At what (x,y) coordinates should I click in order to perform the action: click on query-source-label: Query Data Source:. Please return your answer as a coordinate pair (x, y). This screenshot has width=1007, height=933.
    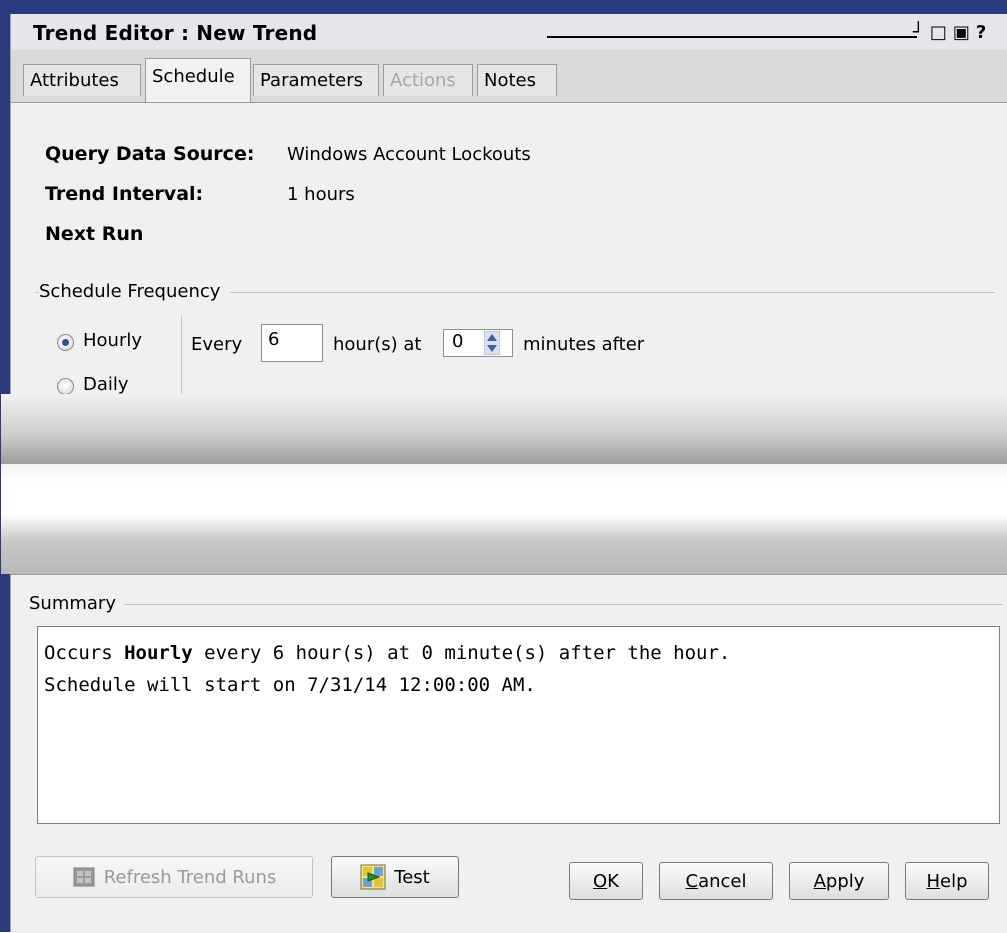
    Looking at the image, I should click on (150, 154).